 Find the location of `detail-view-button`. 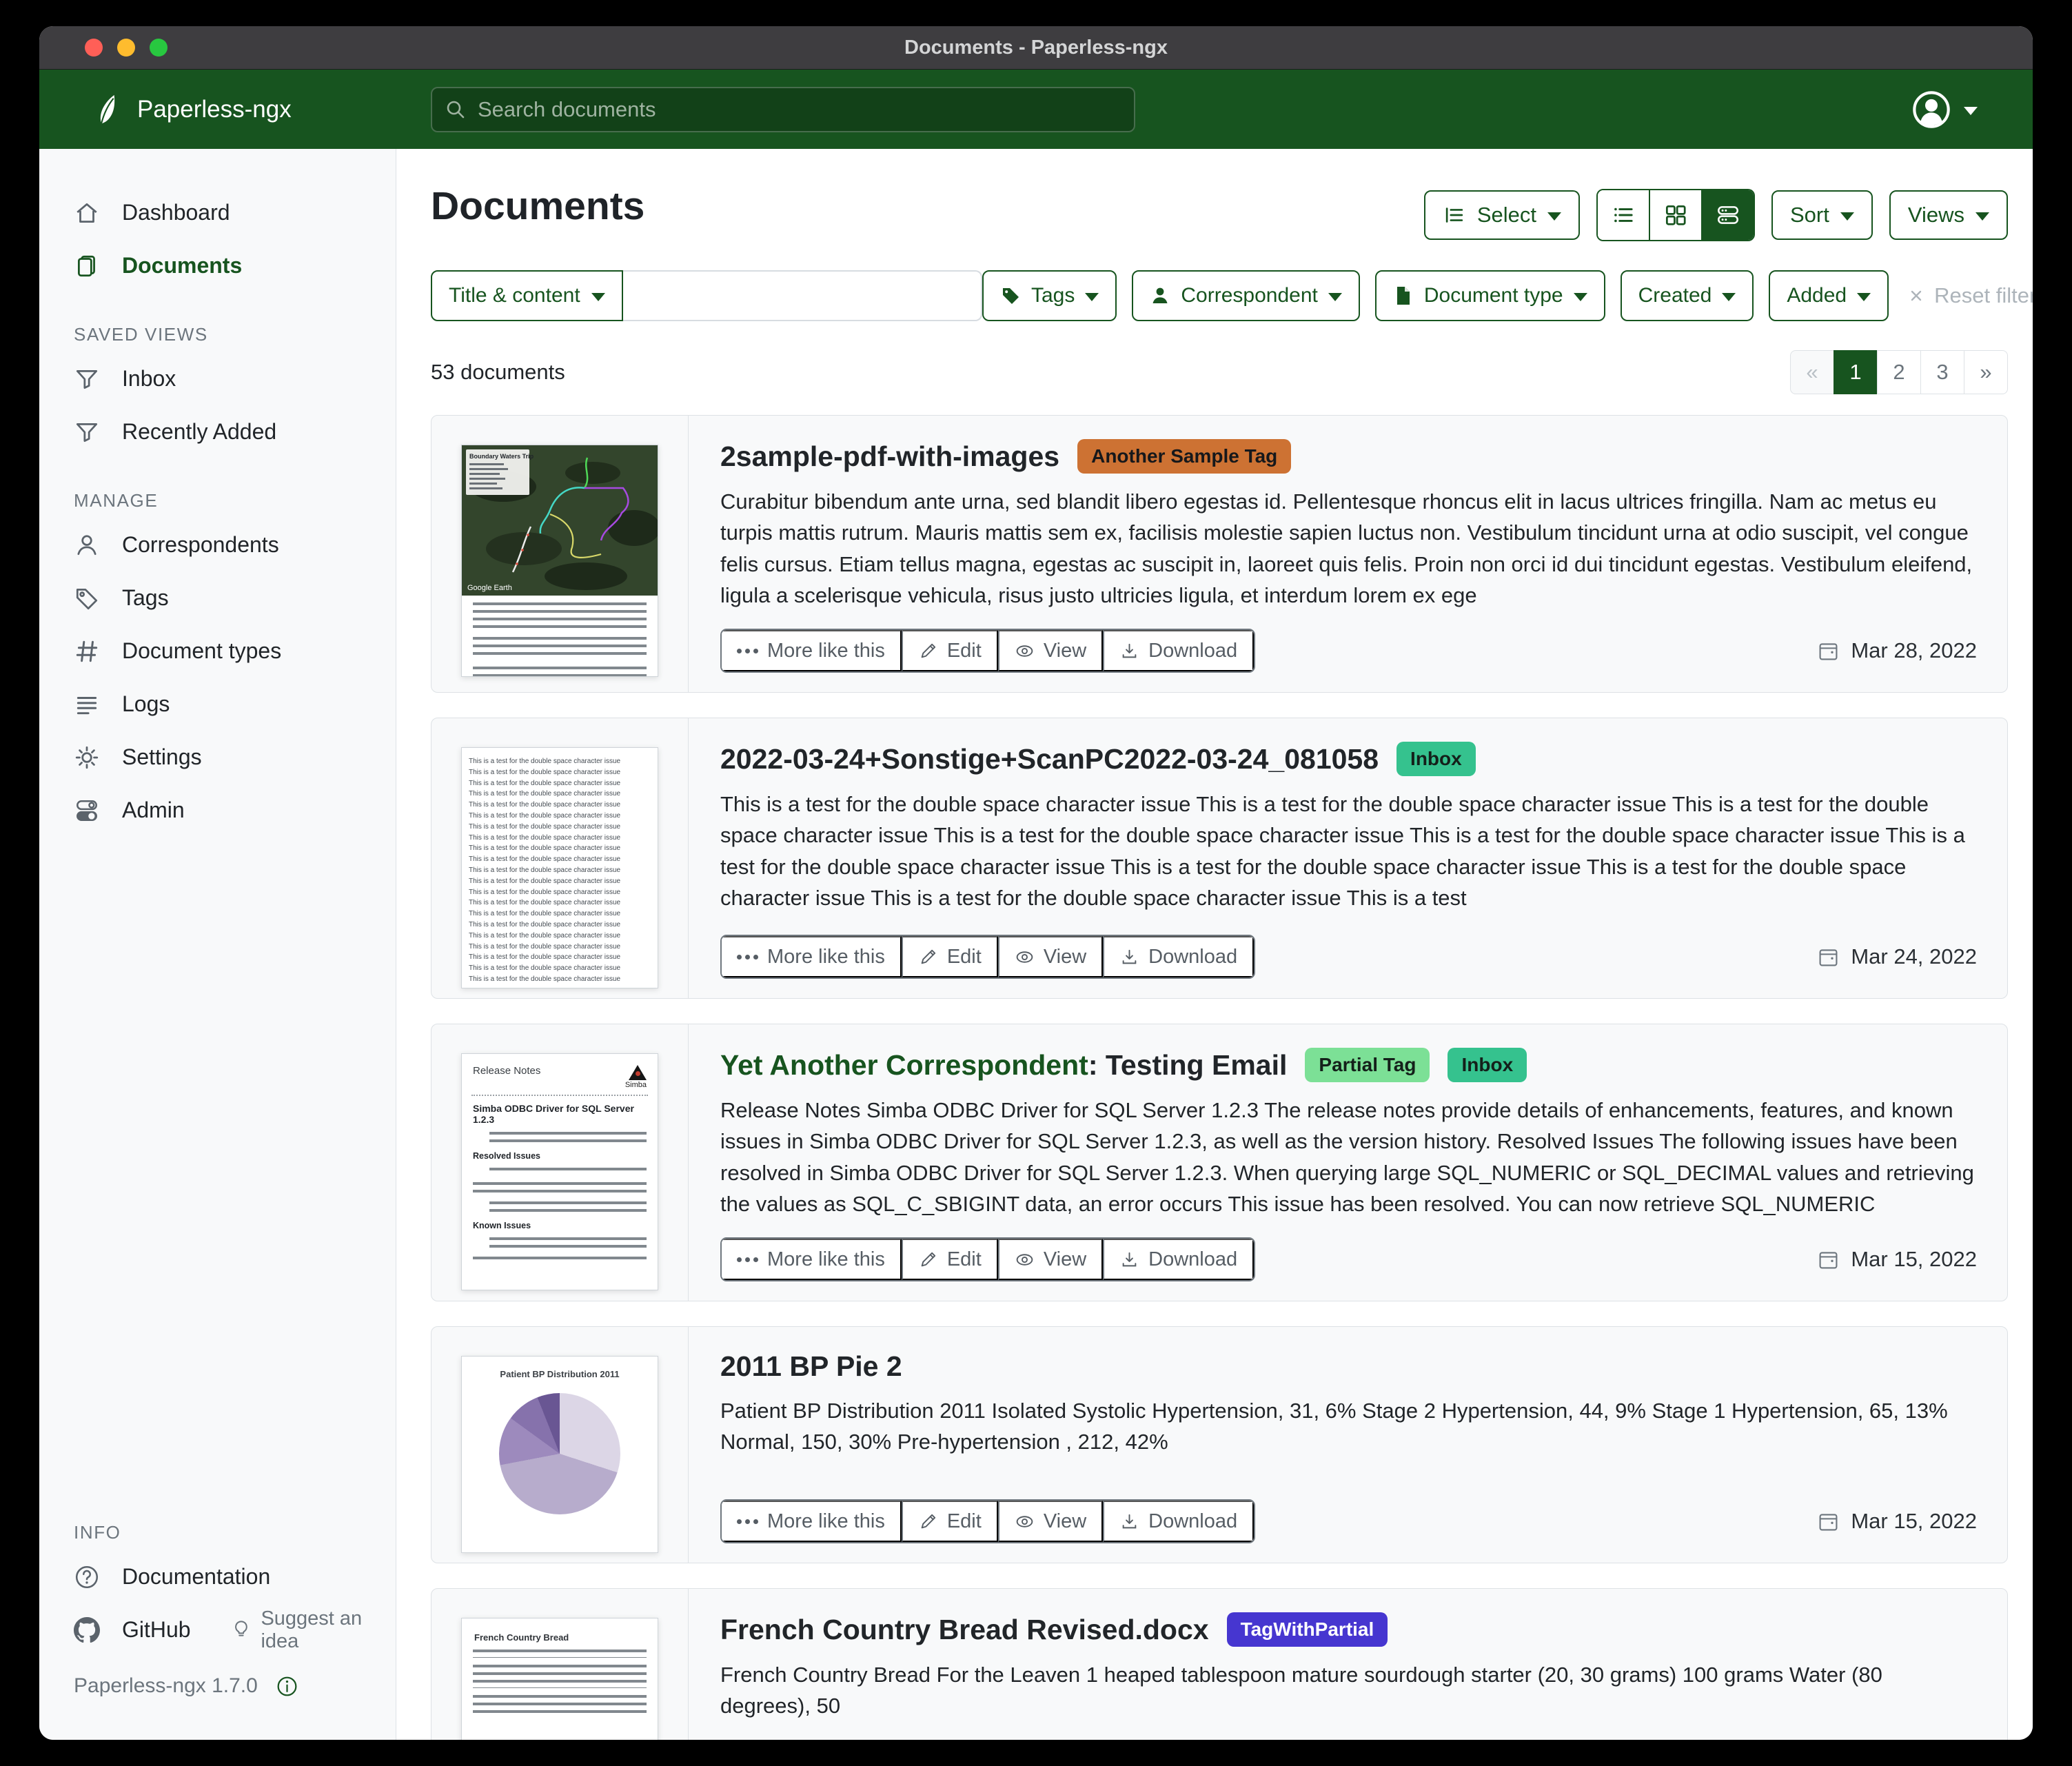

detail-view-button is located at coordinates (1727, 215).